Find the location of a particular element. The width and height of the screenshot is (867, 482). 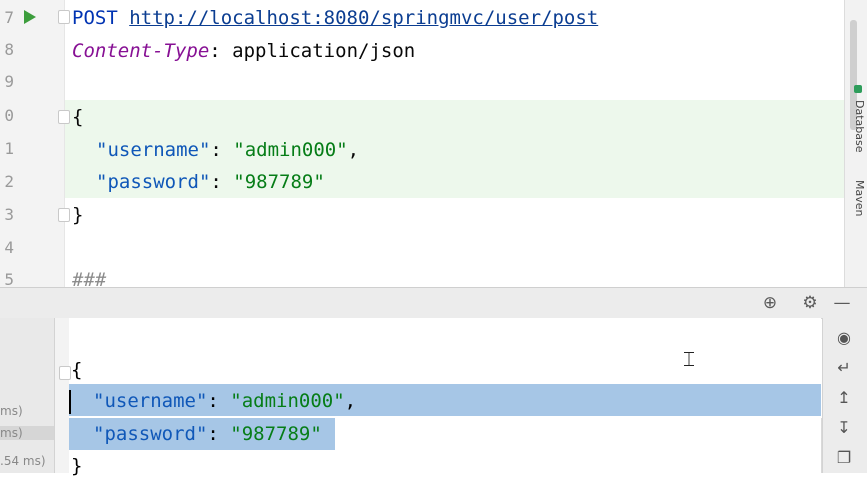

eye-icon: ◉ is located at coordinates (844, 339).